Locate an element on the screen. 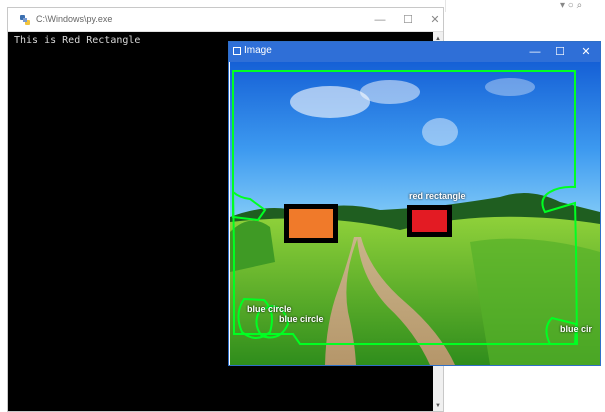  image-minimize-button: — is located at coordinates (535, 52).